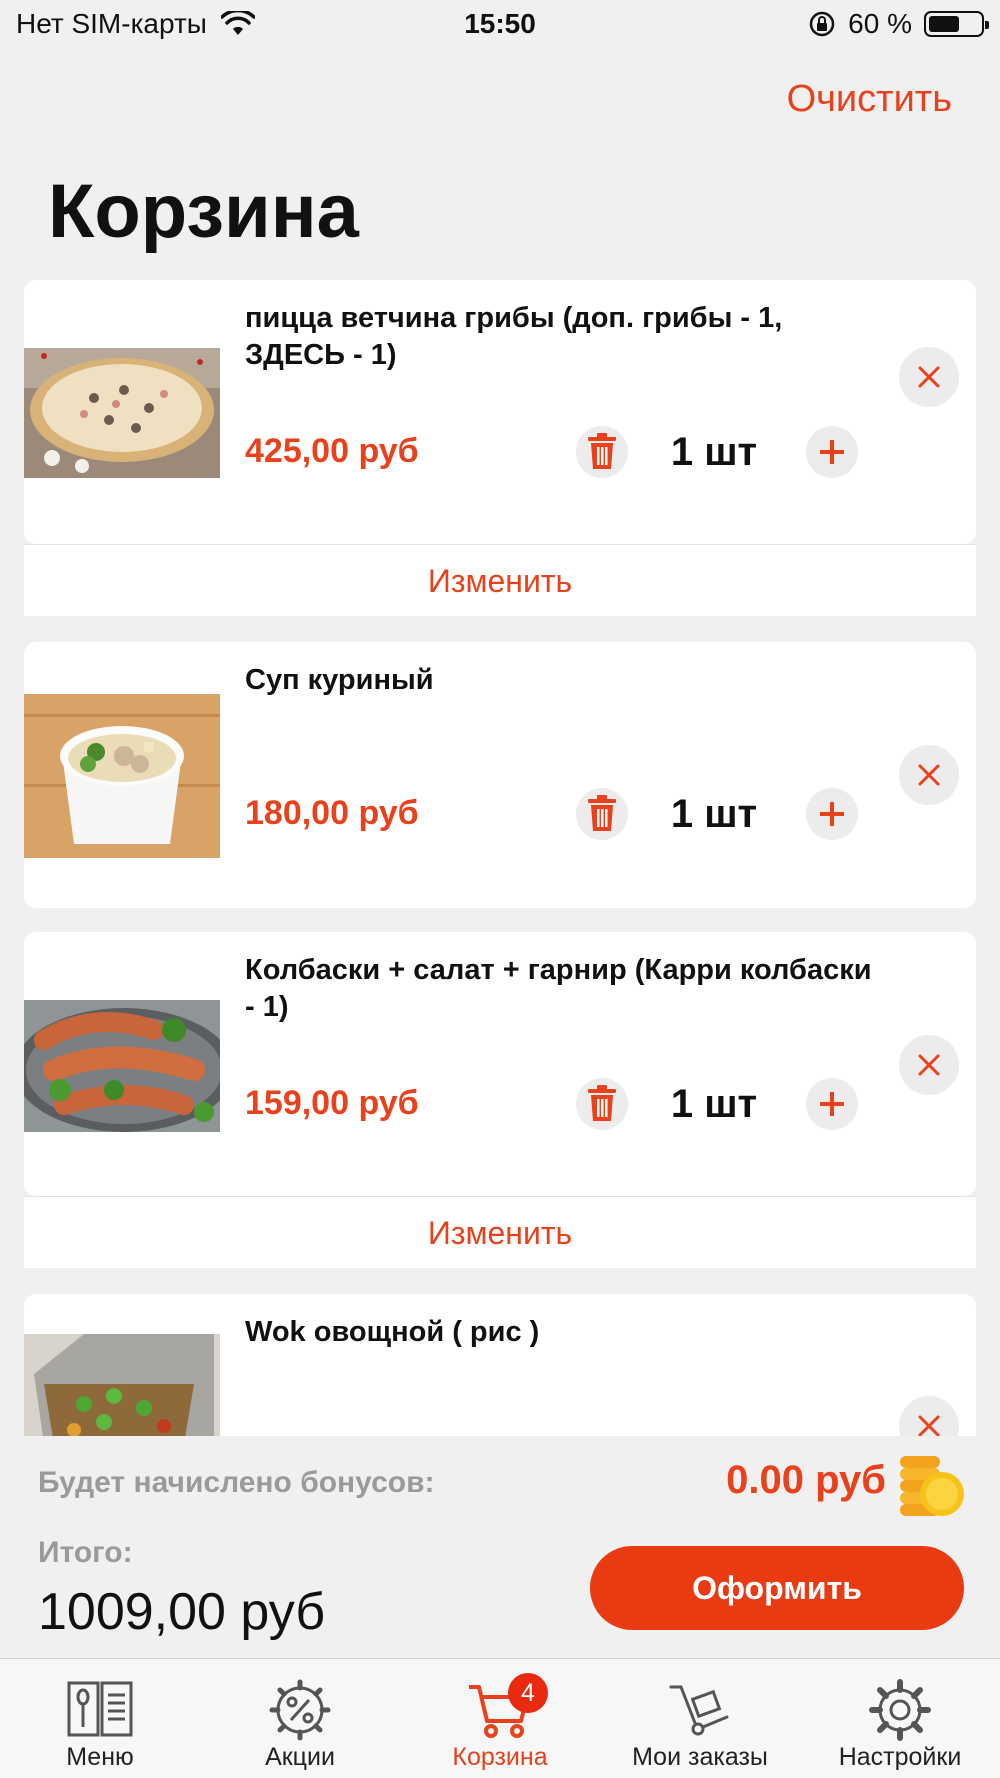 Image resolution: width=1000 pixels, height=1778 pixels. I want to click on status-bar: Нет SIM-карты 15:50 60 %, so click(500, 26).